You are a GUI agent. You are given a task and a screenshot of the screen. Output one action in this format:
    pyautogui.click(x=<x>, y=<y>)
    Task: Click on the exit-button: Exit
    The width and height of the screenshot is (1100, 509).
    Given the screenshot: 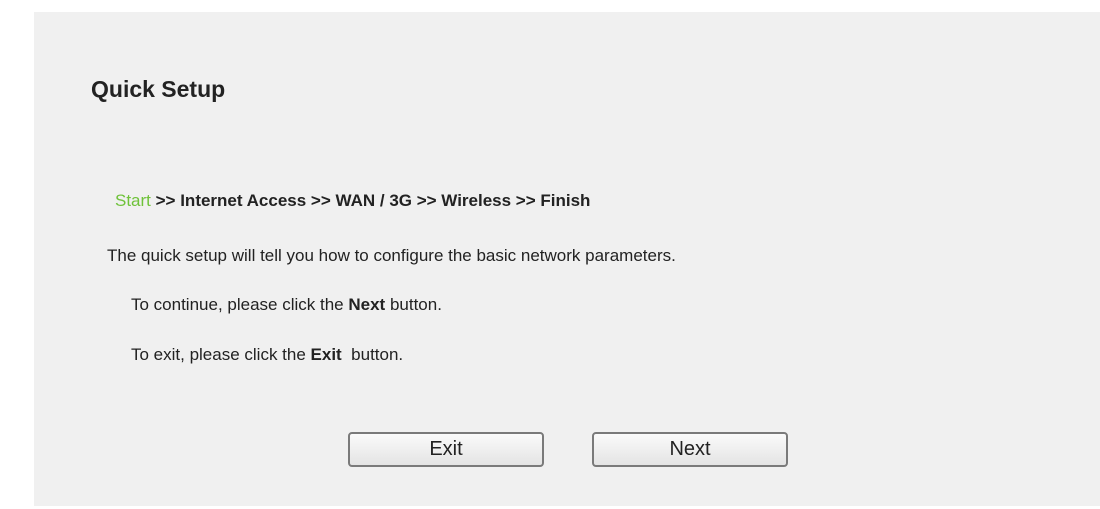 What is the action you would take?
    pyautogui.click(x=446, y=449)
    